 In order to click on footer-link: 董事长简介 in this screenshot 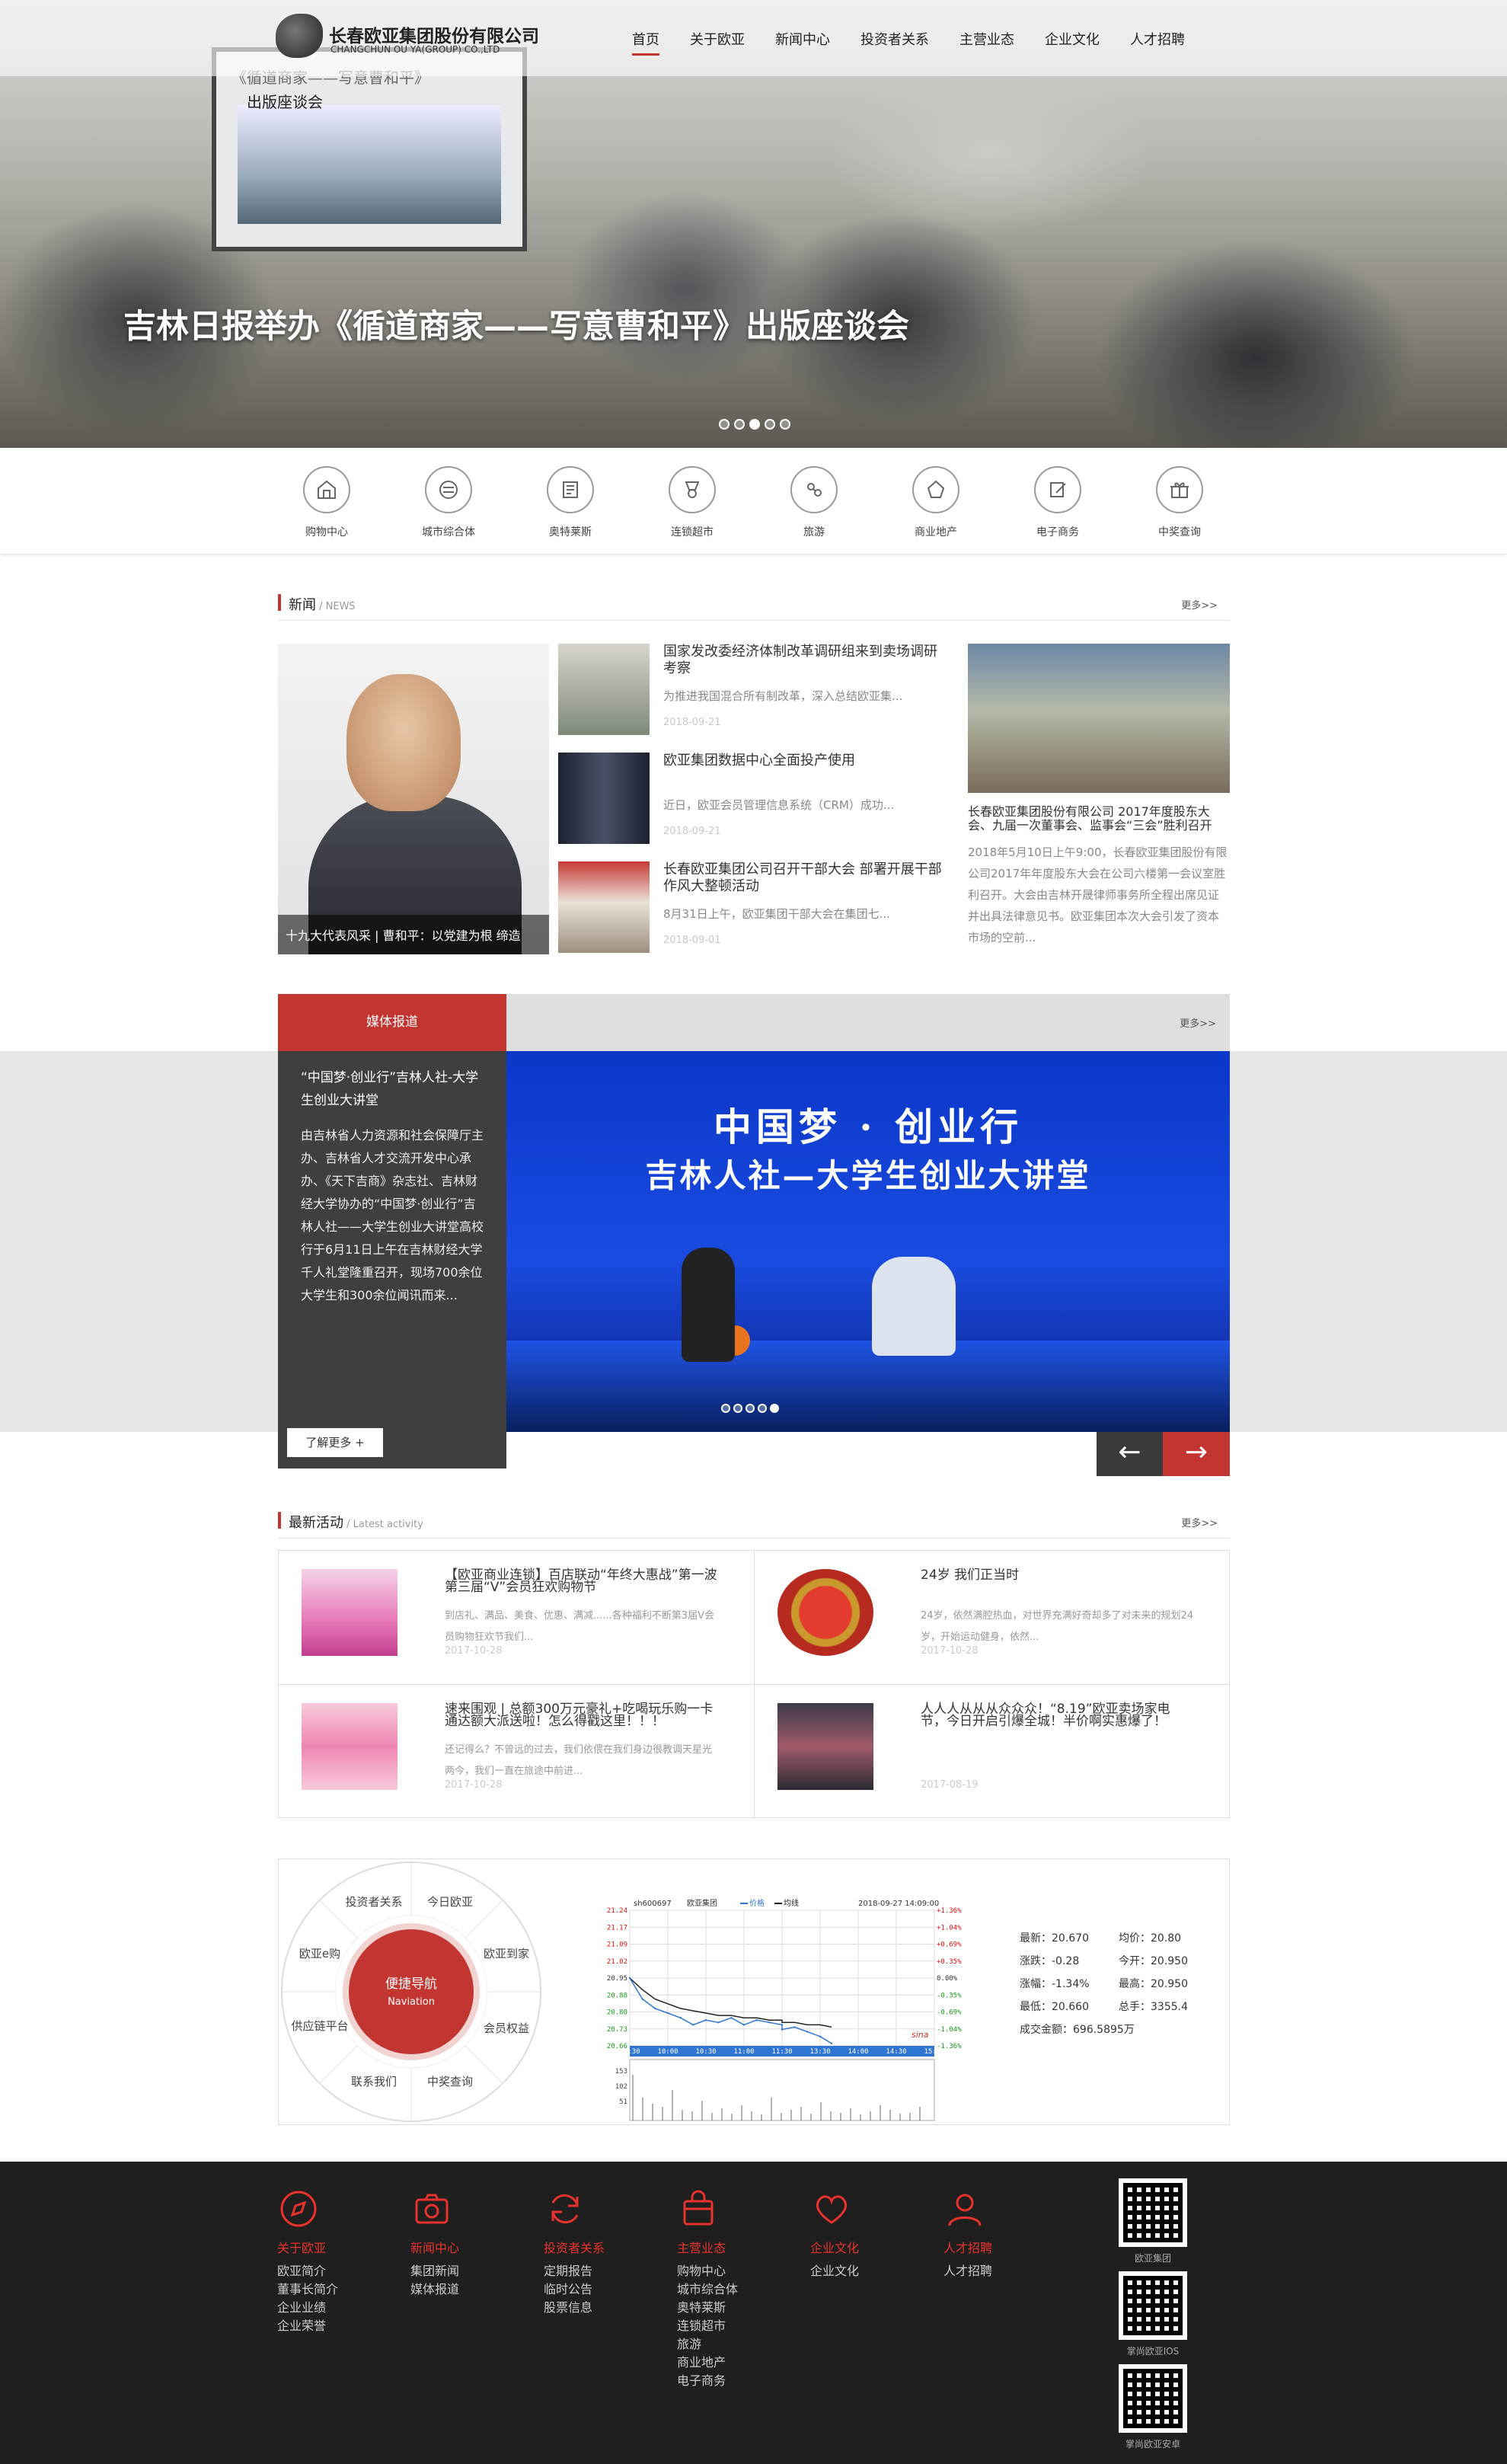, I will do `click(334, 2289)`.